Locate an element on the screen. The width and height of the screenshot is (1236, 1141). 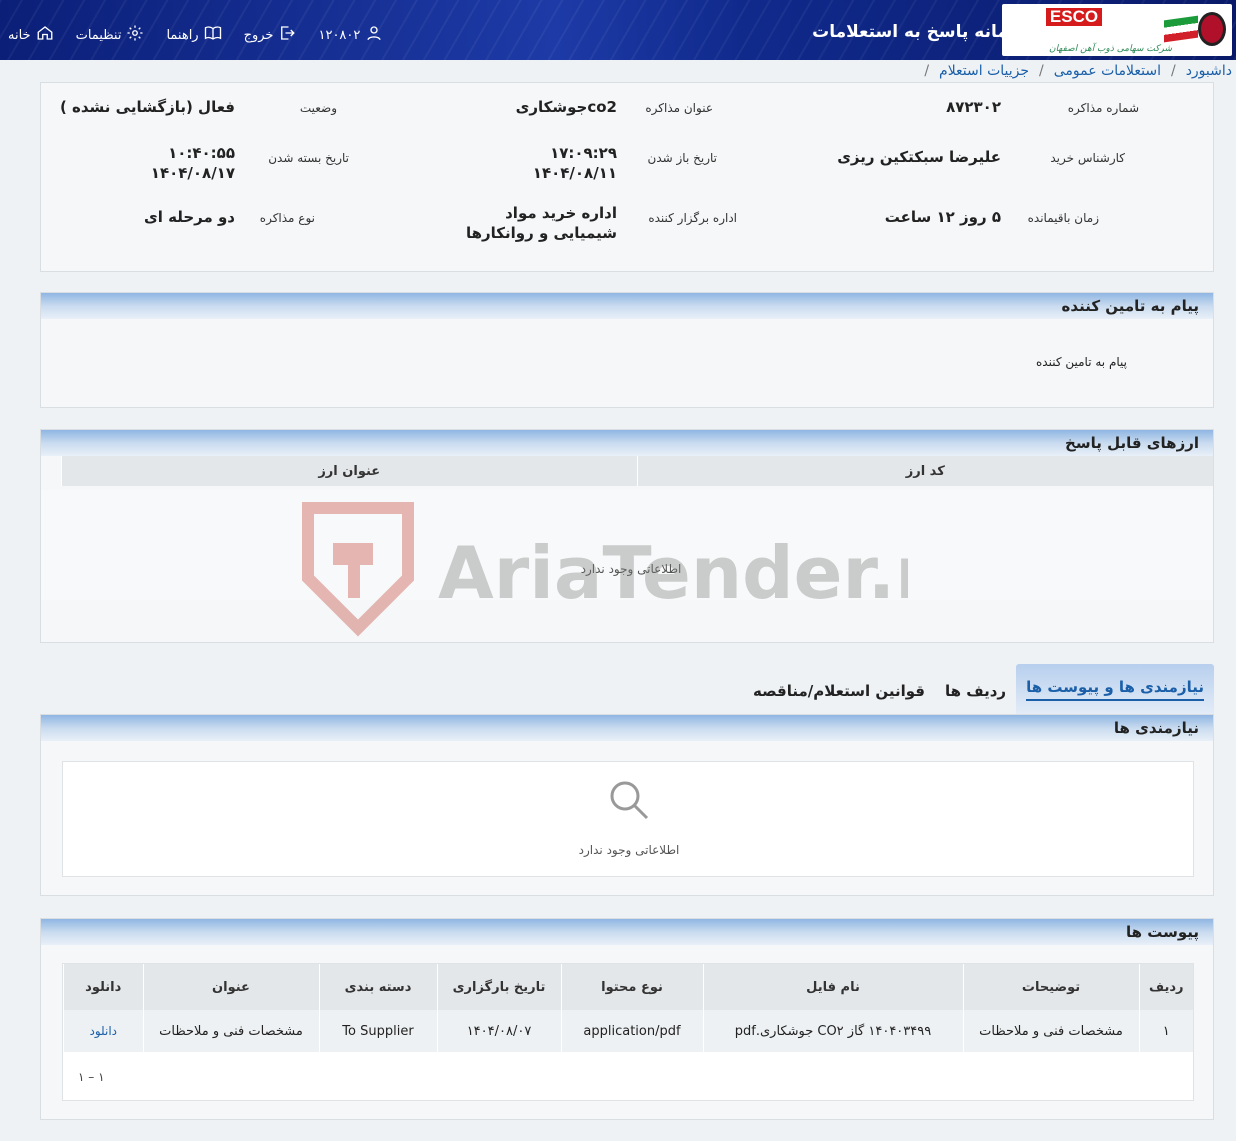
logo-subtitle: شرکت سهامی ذوب آهن اصفهان is located at coordinates (1110, 49).